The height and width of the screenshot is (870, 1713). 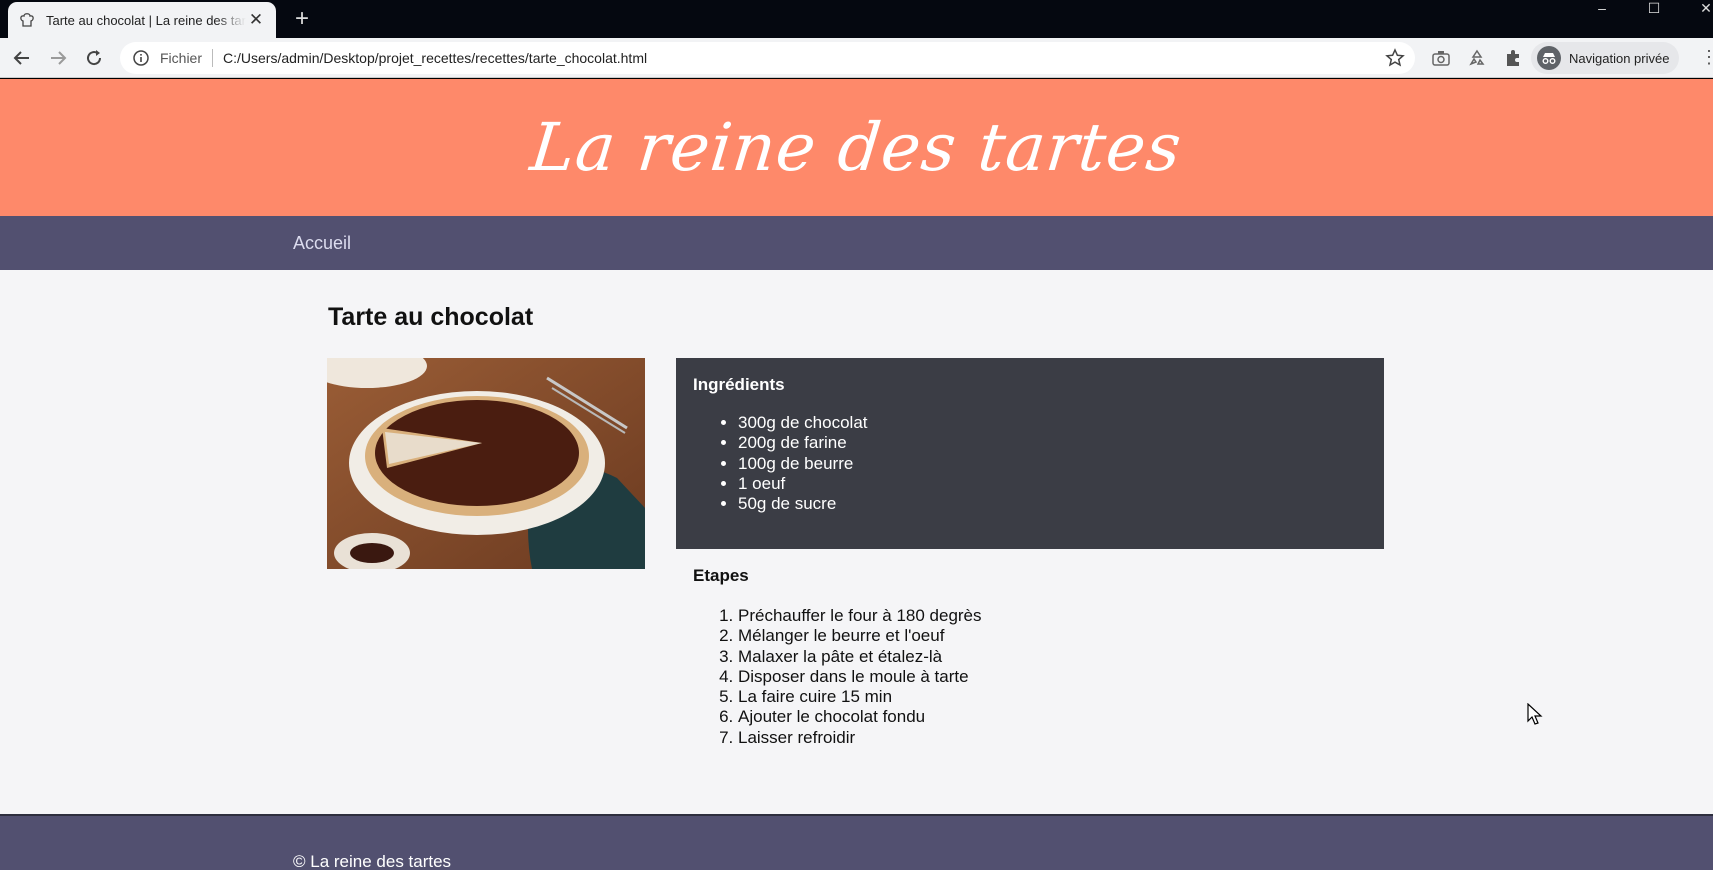 I want to click on nav-link-home: Accueil, so click(x=322, y=243).